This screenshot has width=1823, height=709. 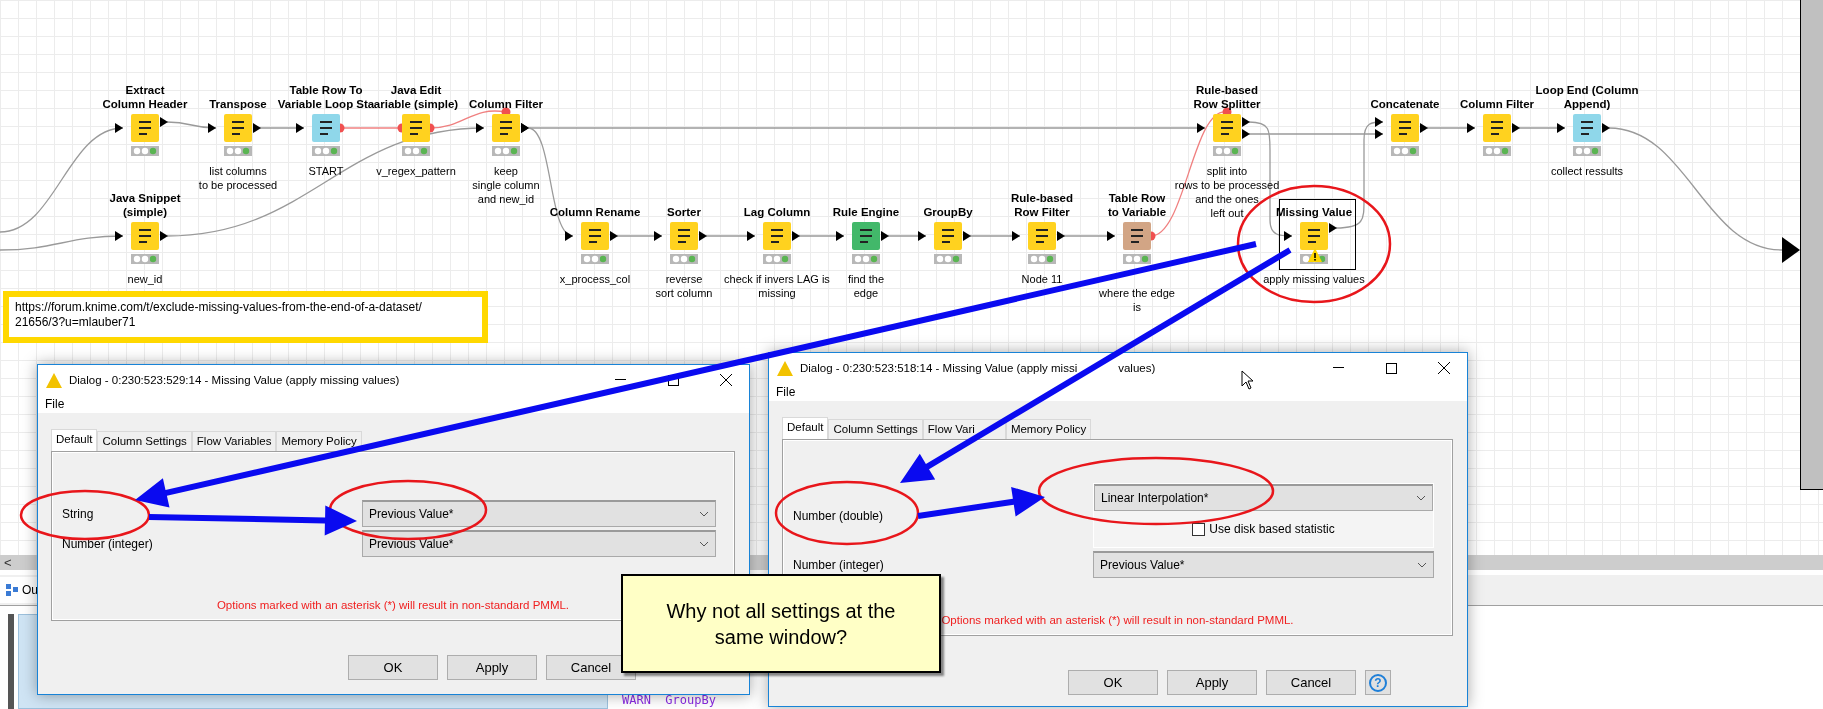 I want to click on node-label: list columns to be processed, so click(x=238, y=178).